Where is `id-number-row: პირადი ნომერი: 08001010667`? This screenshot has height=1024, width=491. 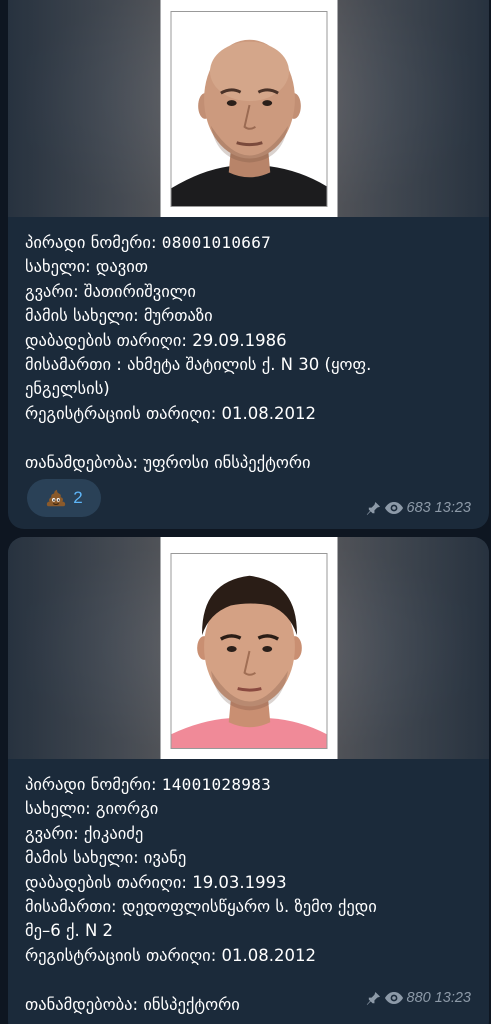
id-number-row: პირადი ნომერი: 08001010667 is located at coordinates (249, 243).